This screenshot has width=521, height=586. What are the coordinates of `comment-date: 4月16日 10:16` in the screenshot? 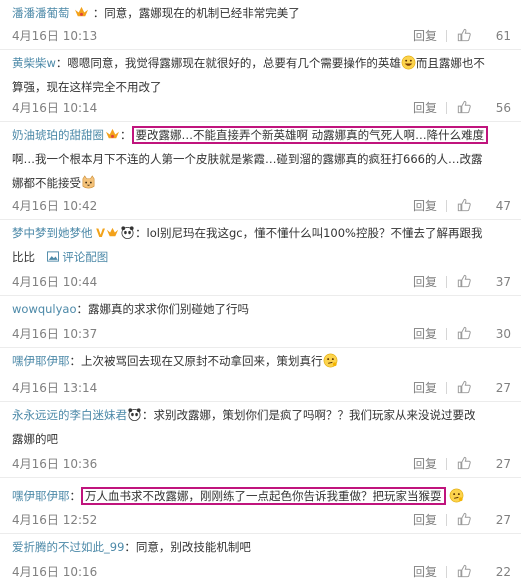 It's located at (55, 572).